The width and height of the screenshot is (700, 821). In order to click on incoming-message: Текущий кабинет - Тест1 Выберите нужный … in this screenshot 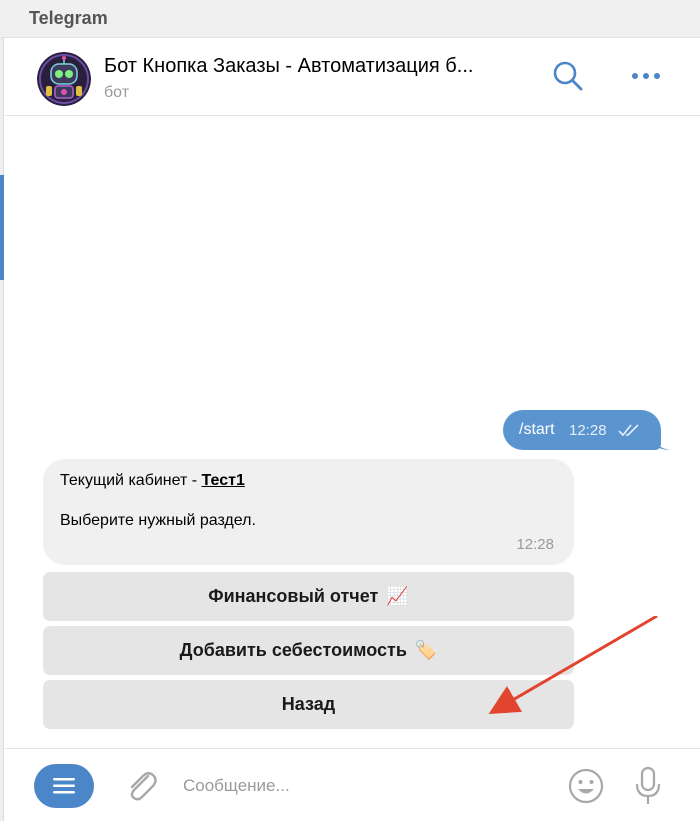, I will do `click(308, 512)`.